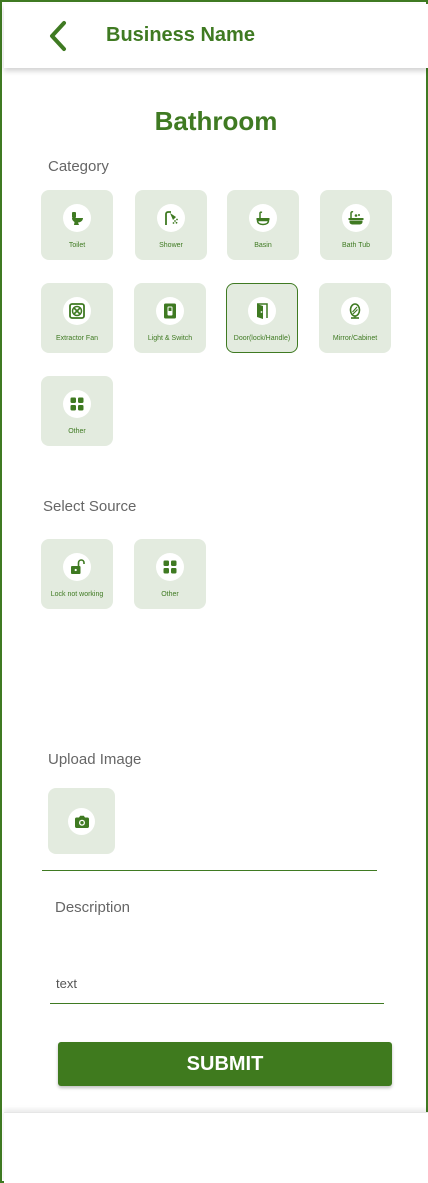  I want to click on category-tile-toilet: Toilet, so click(77, 225).